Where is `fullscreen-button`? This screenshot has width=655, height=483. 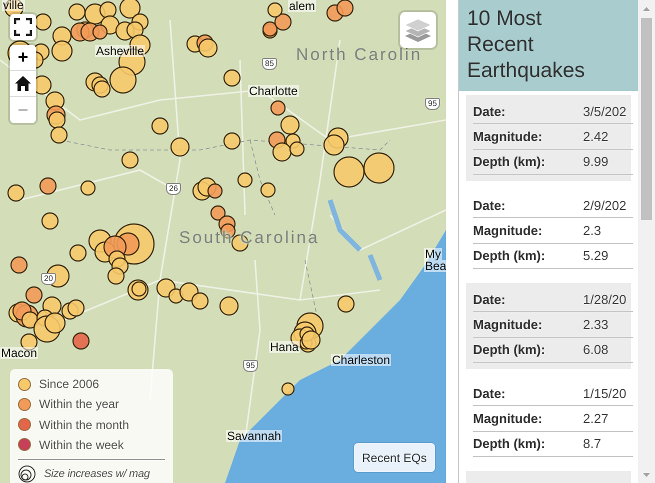
fullscreen-button is located at coordinates (23, 27).